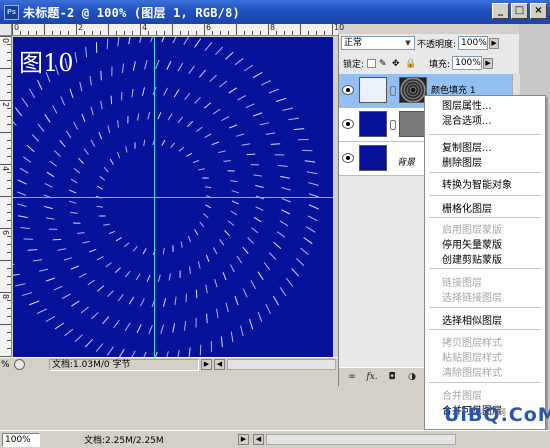 This screenshot has width=550, height=448. I want to click on context-menu-item: 停用矢量蒙版, so click(485, 245).